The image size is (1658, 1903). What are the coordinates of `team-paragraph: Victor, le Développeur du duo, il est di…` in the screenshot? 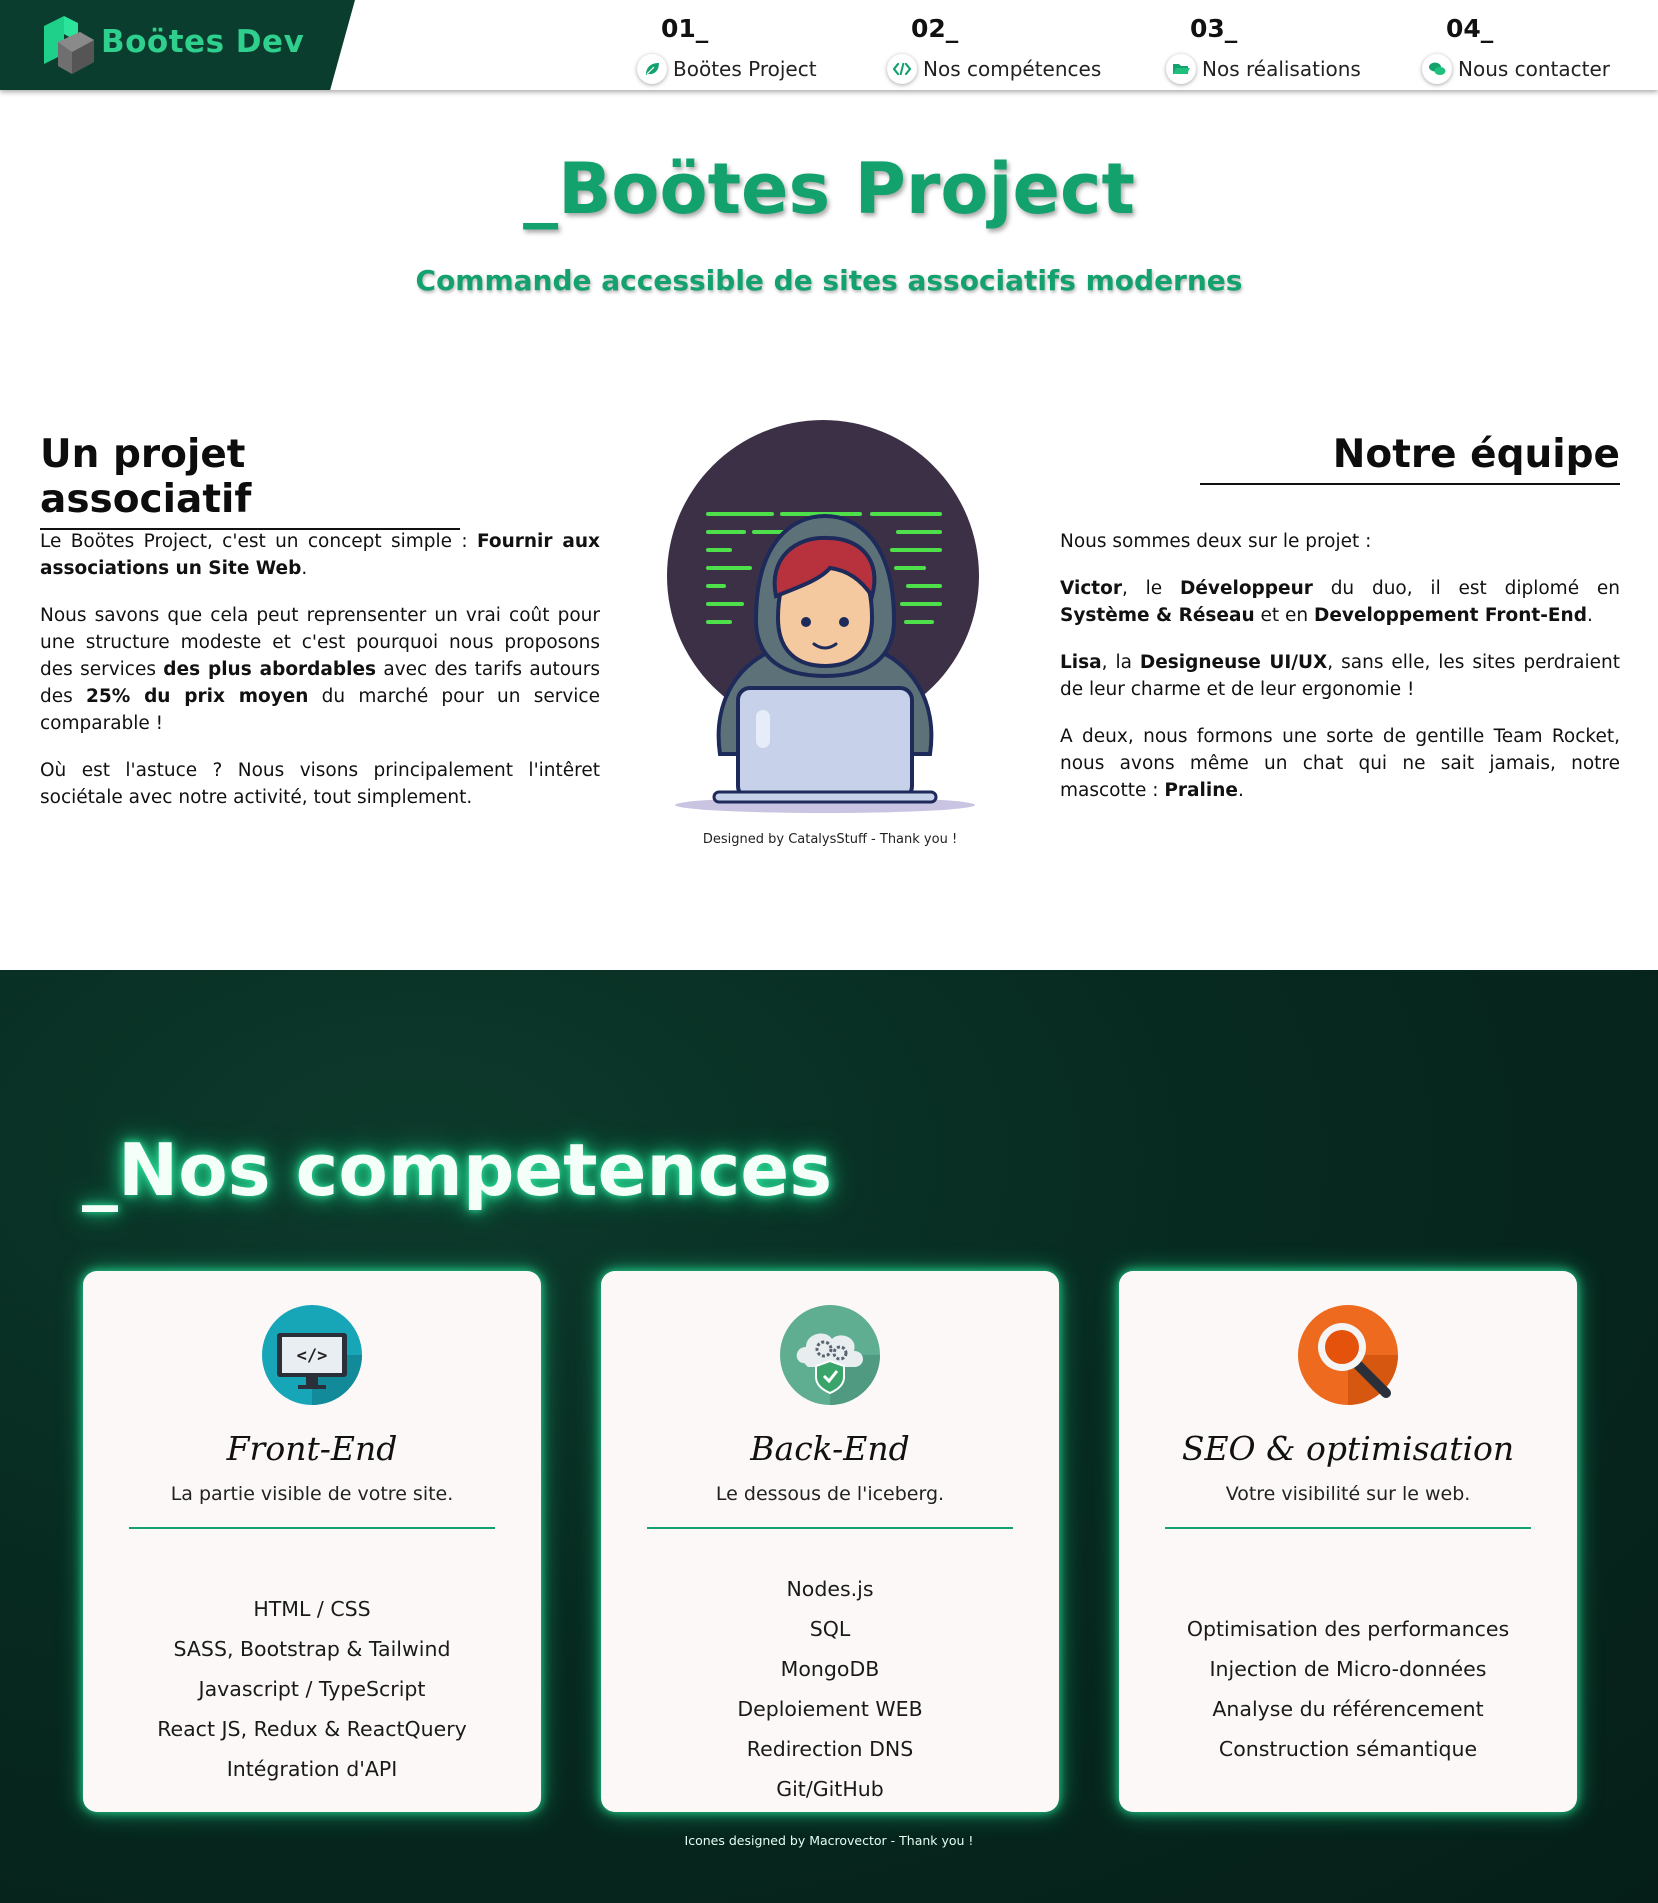 It's located at (1340, 602).